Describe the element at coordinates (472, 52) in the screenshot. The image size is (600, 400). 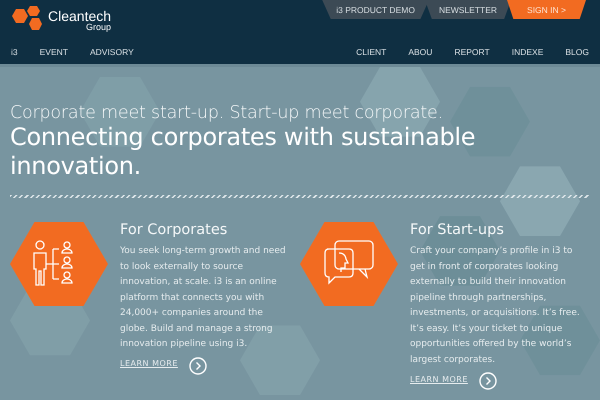
I see `nav-link: REPORT` at that location.